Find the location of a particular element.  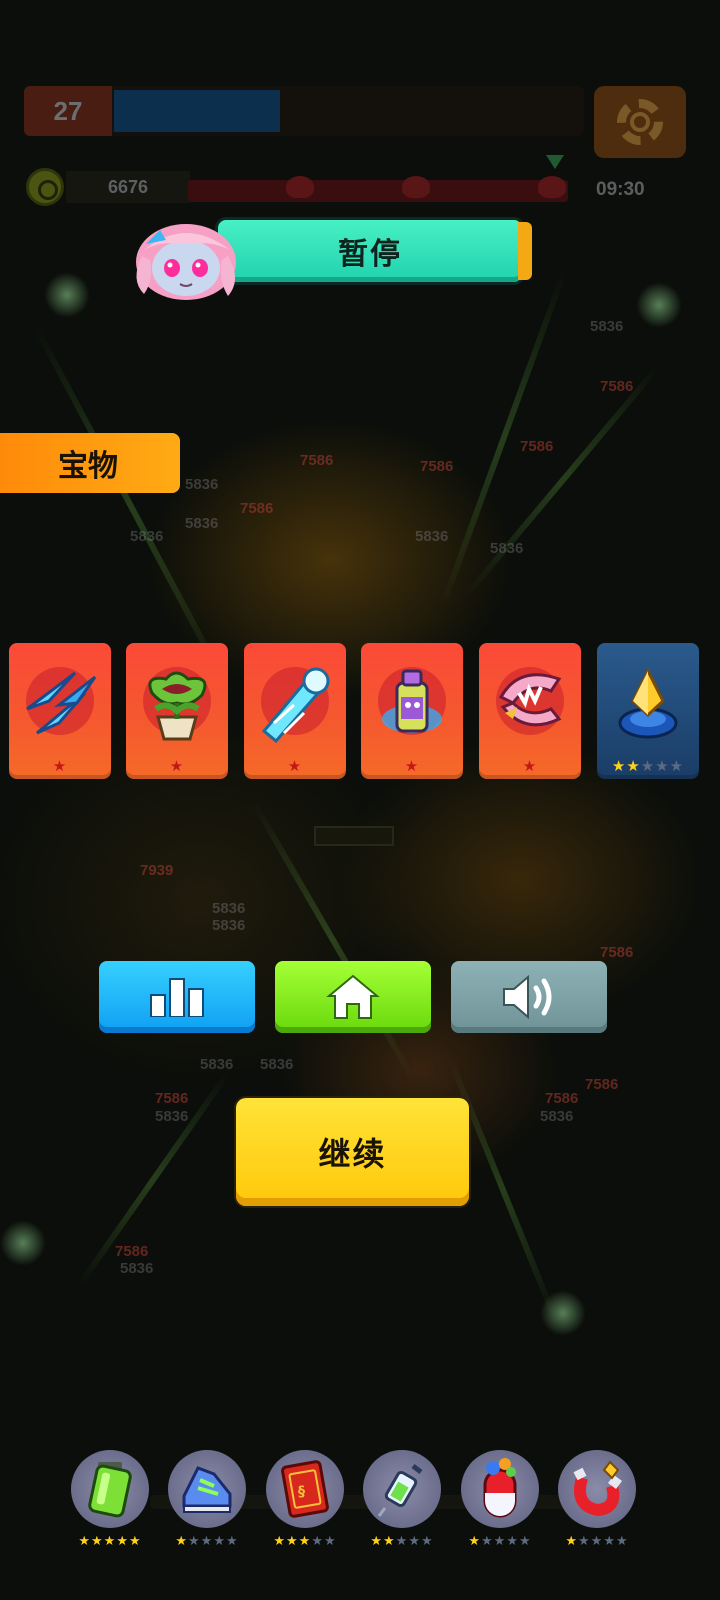

xp-bar-fill is located at coordinates (197, 111).